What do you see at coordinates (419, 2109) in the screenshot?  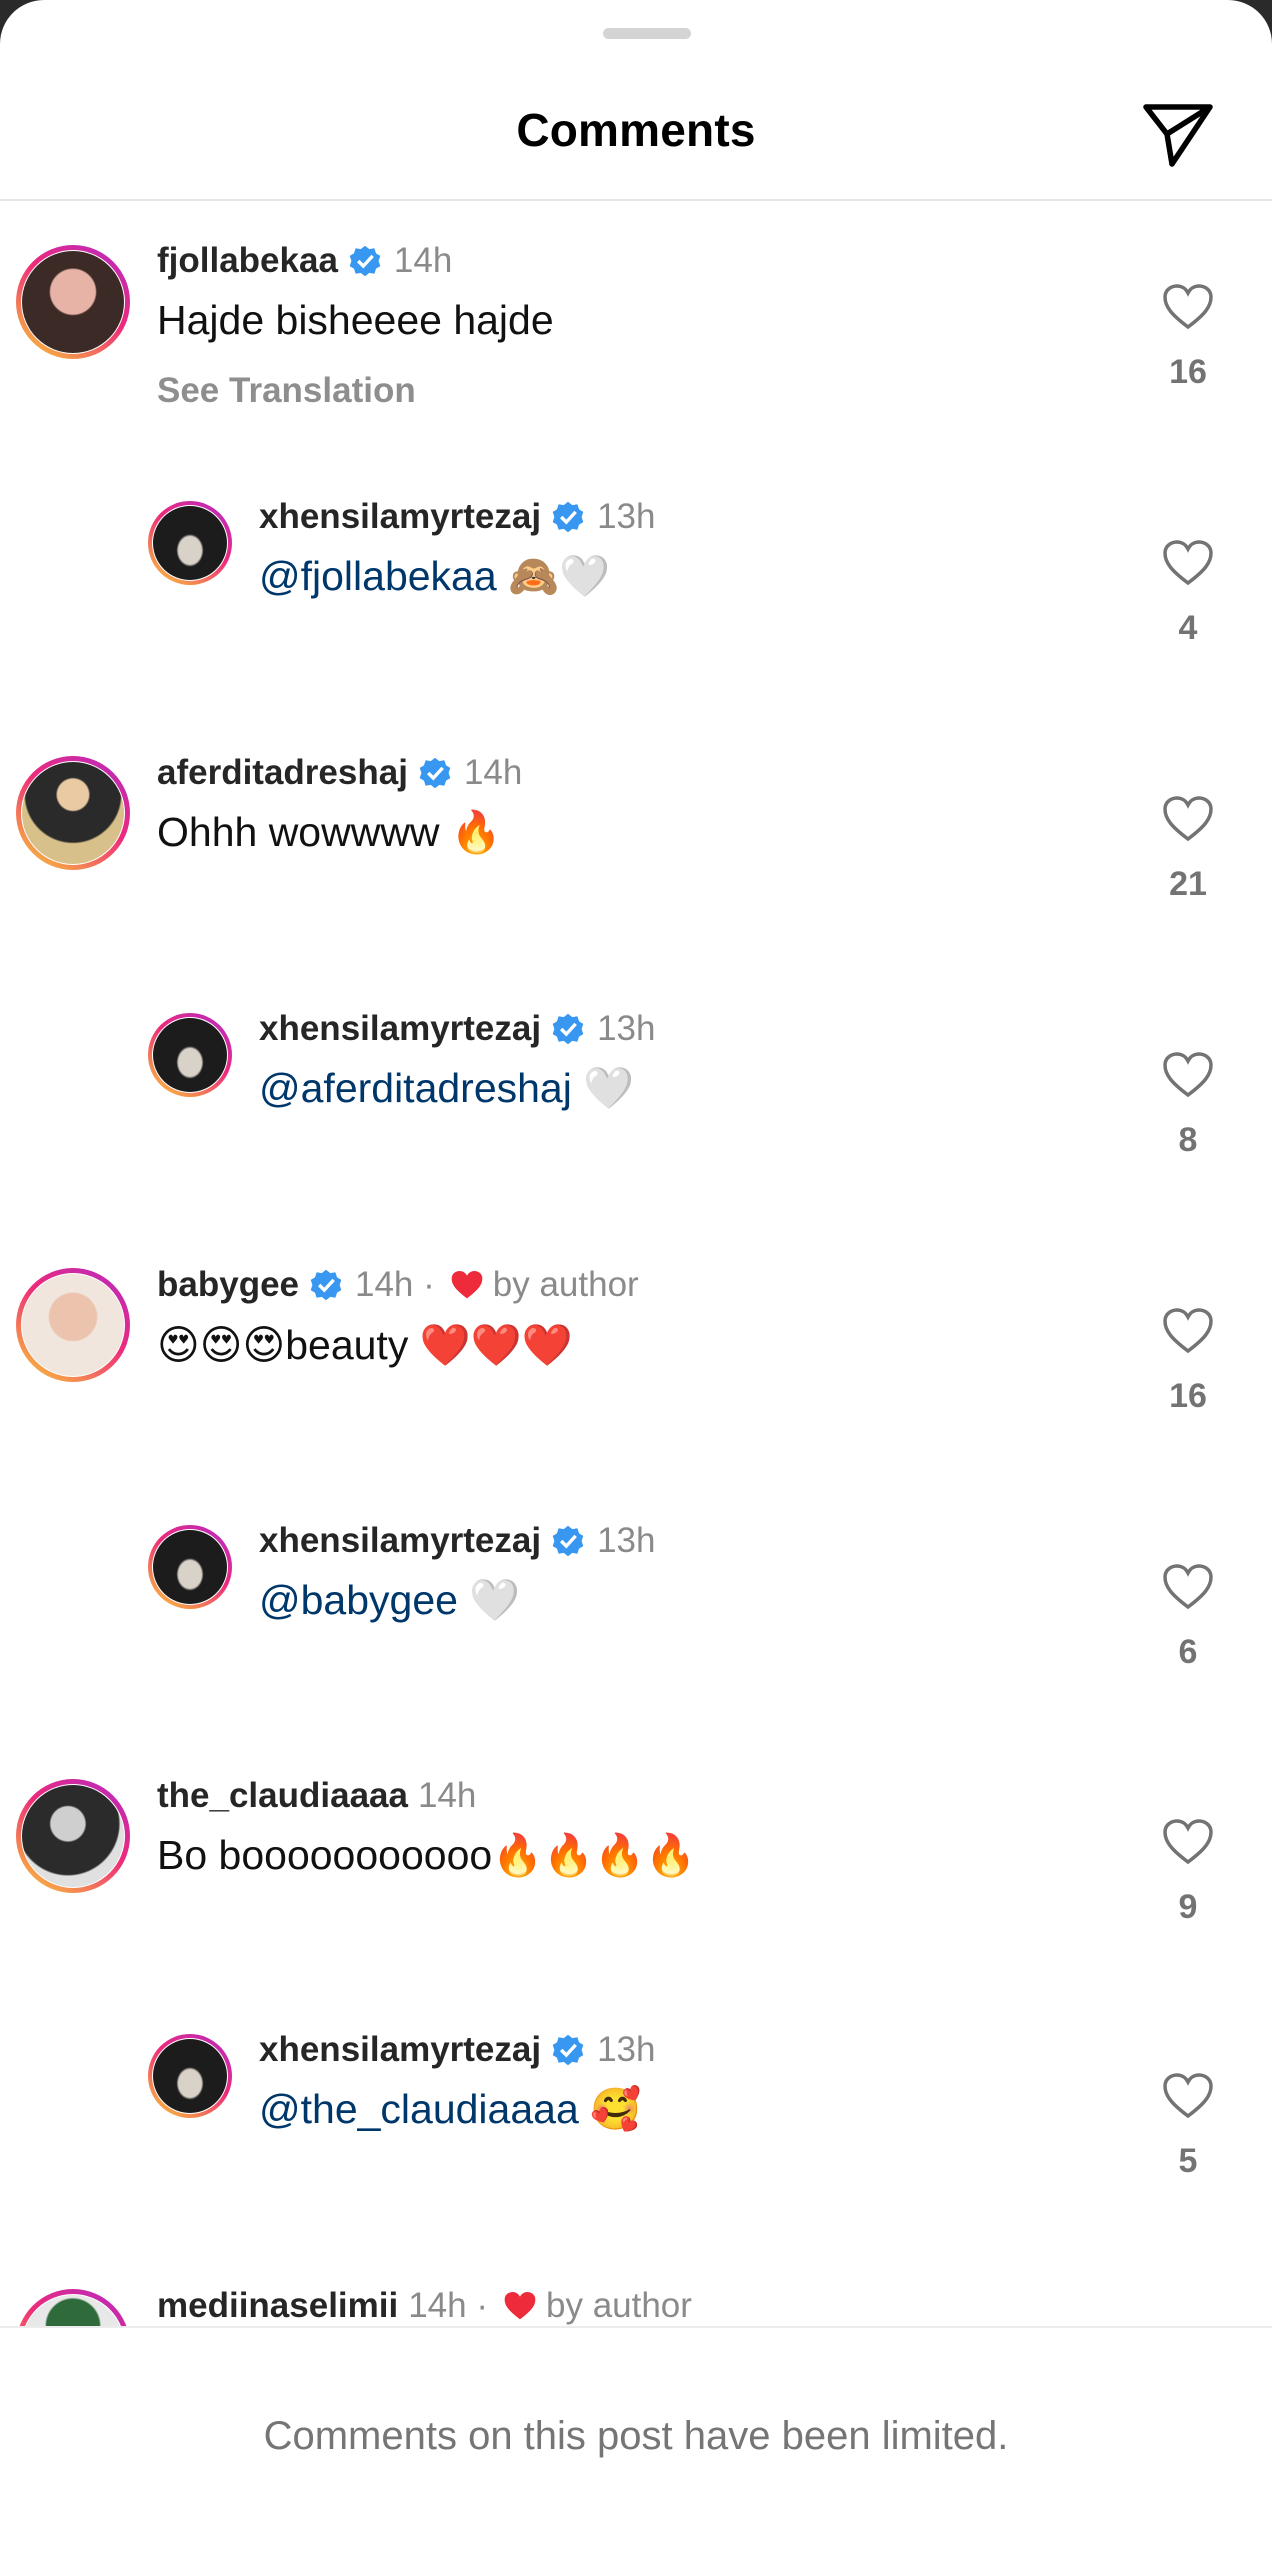 I see `mention-link: @the_claudiaaaa` at bounding box center [419, 2109].